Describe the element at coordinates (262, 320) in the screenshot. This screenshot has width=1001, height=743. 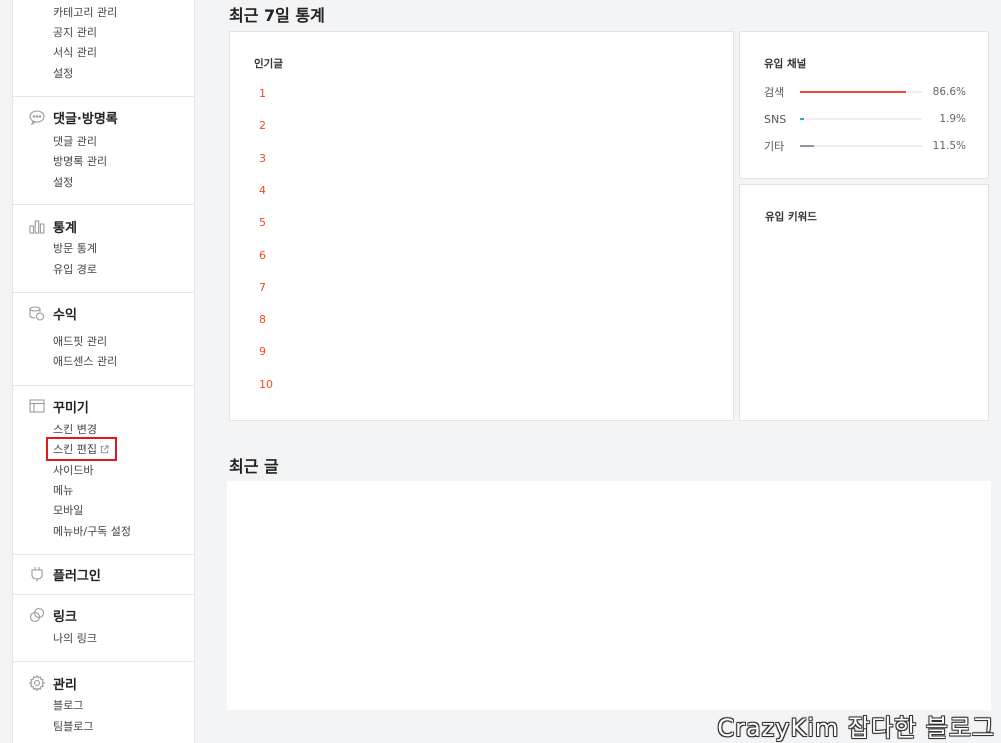
I see `popular-rank-8: 8` at that location.